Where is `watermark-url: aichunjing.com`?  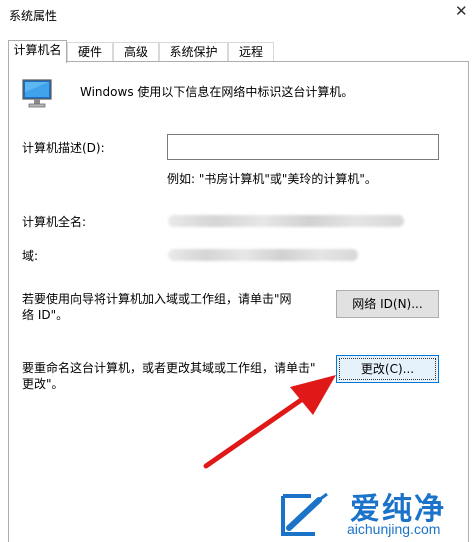 watermark-url: aichunjing.com is located at coordinates (394, 529).